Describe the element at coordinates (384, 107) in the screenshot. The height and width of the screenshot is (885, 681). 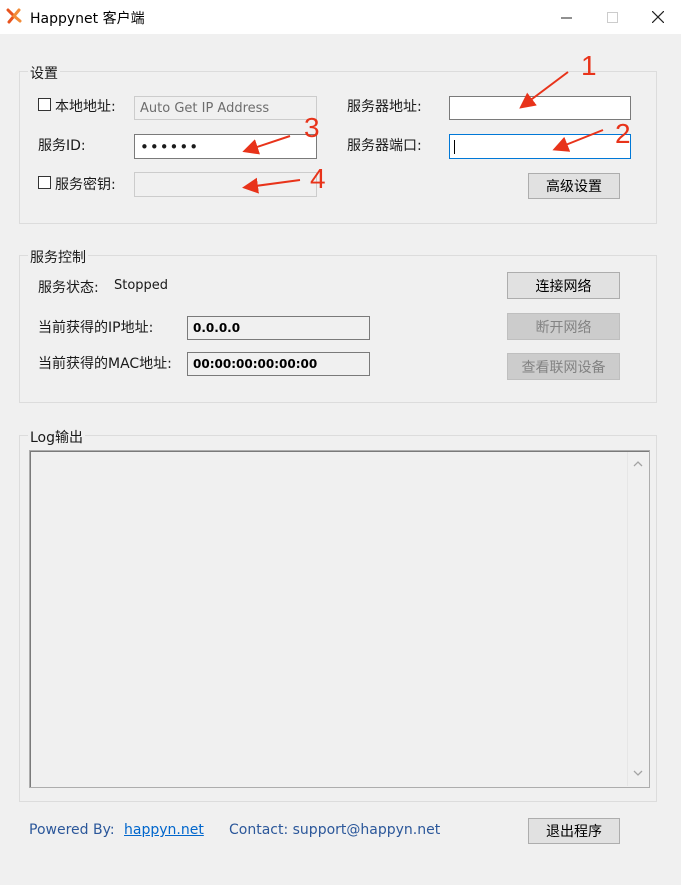
I see `server-address-label: 服务器地址:` at that location.